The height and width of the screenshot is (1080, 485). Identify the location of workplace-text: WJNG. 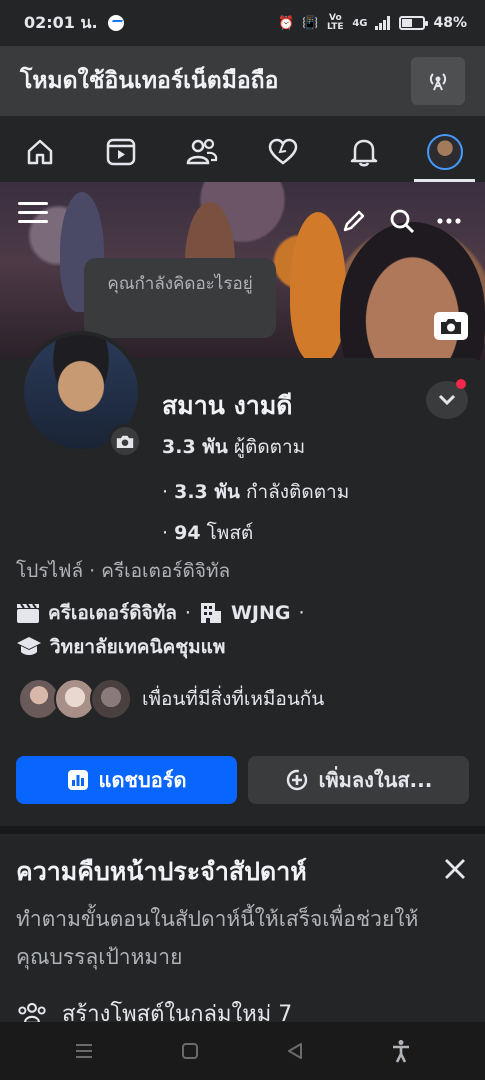
(261, 613).